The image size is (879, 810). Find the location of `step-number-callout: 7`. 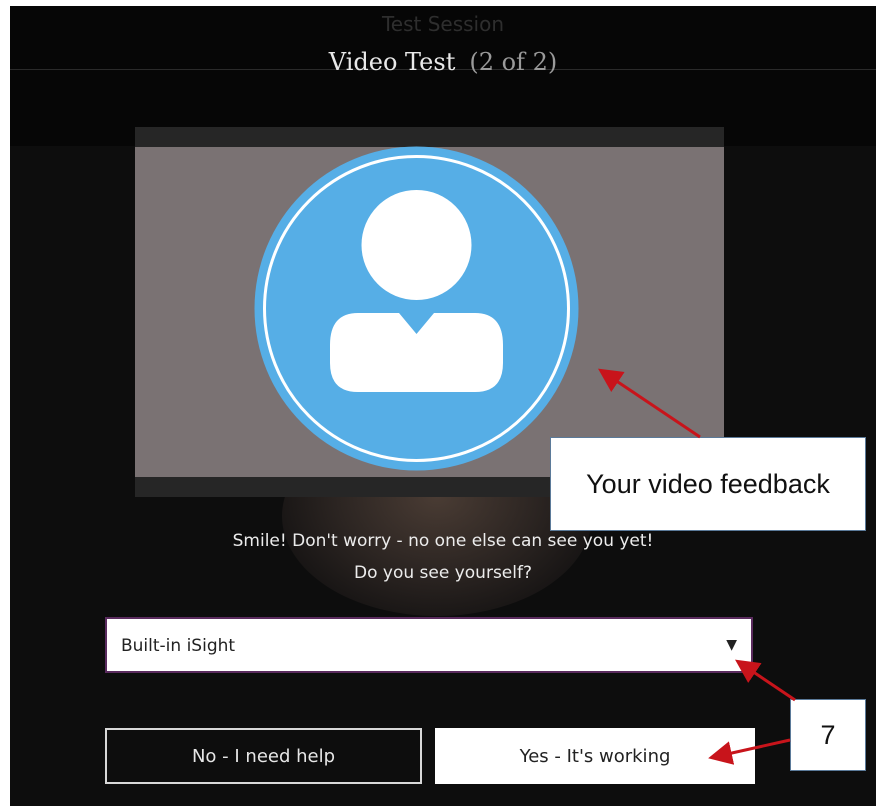

step-number-callout: 7 is located at coordinates (828, 735).